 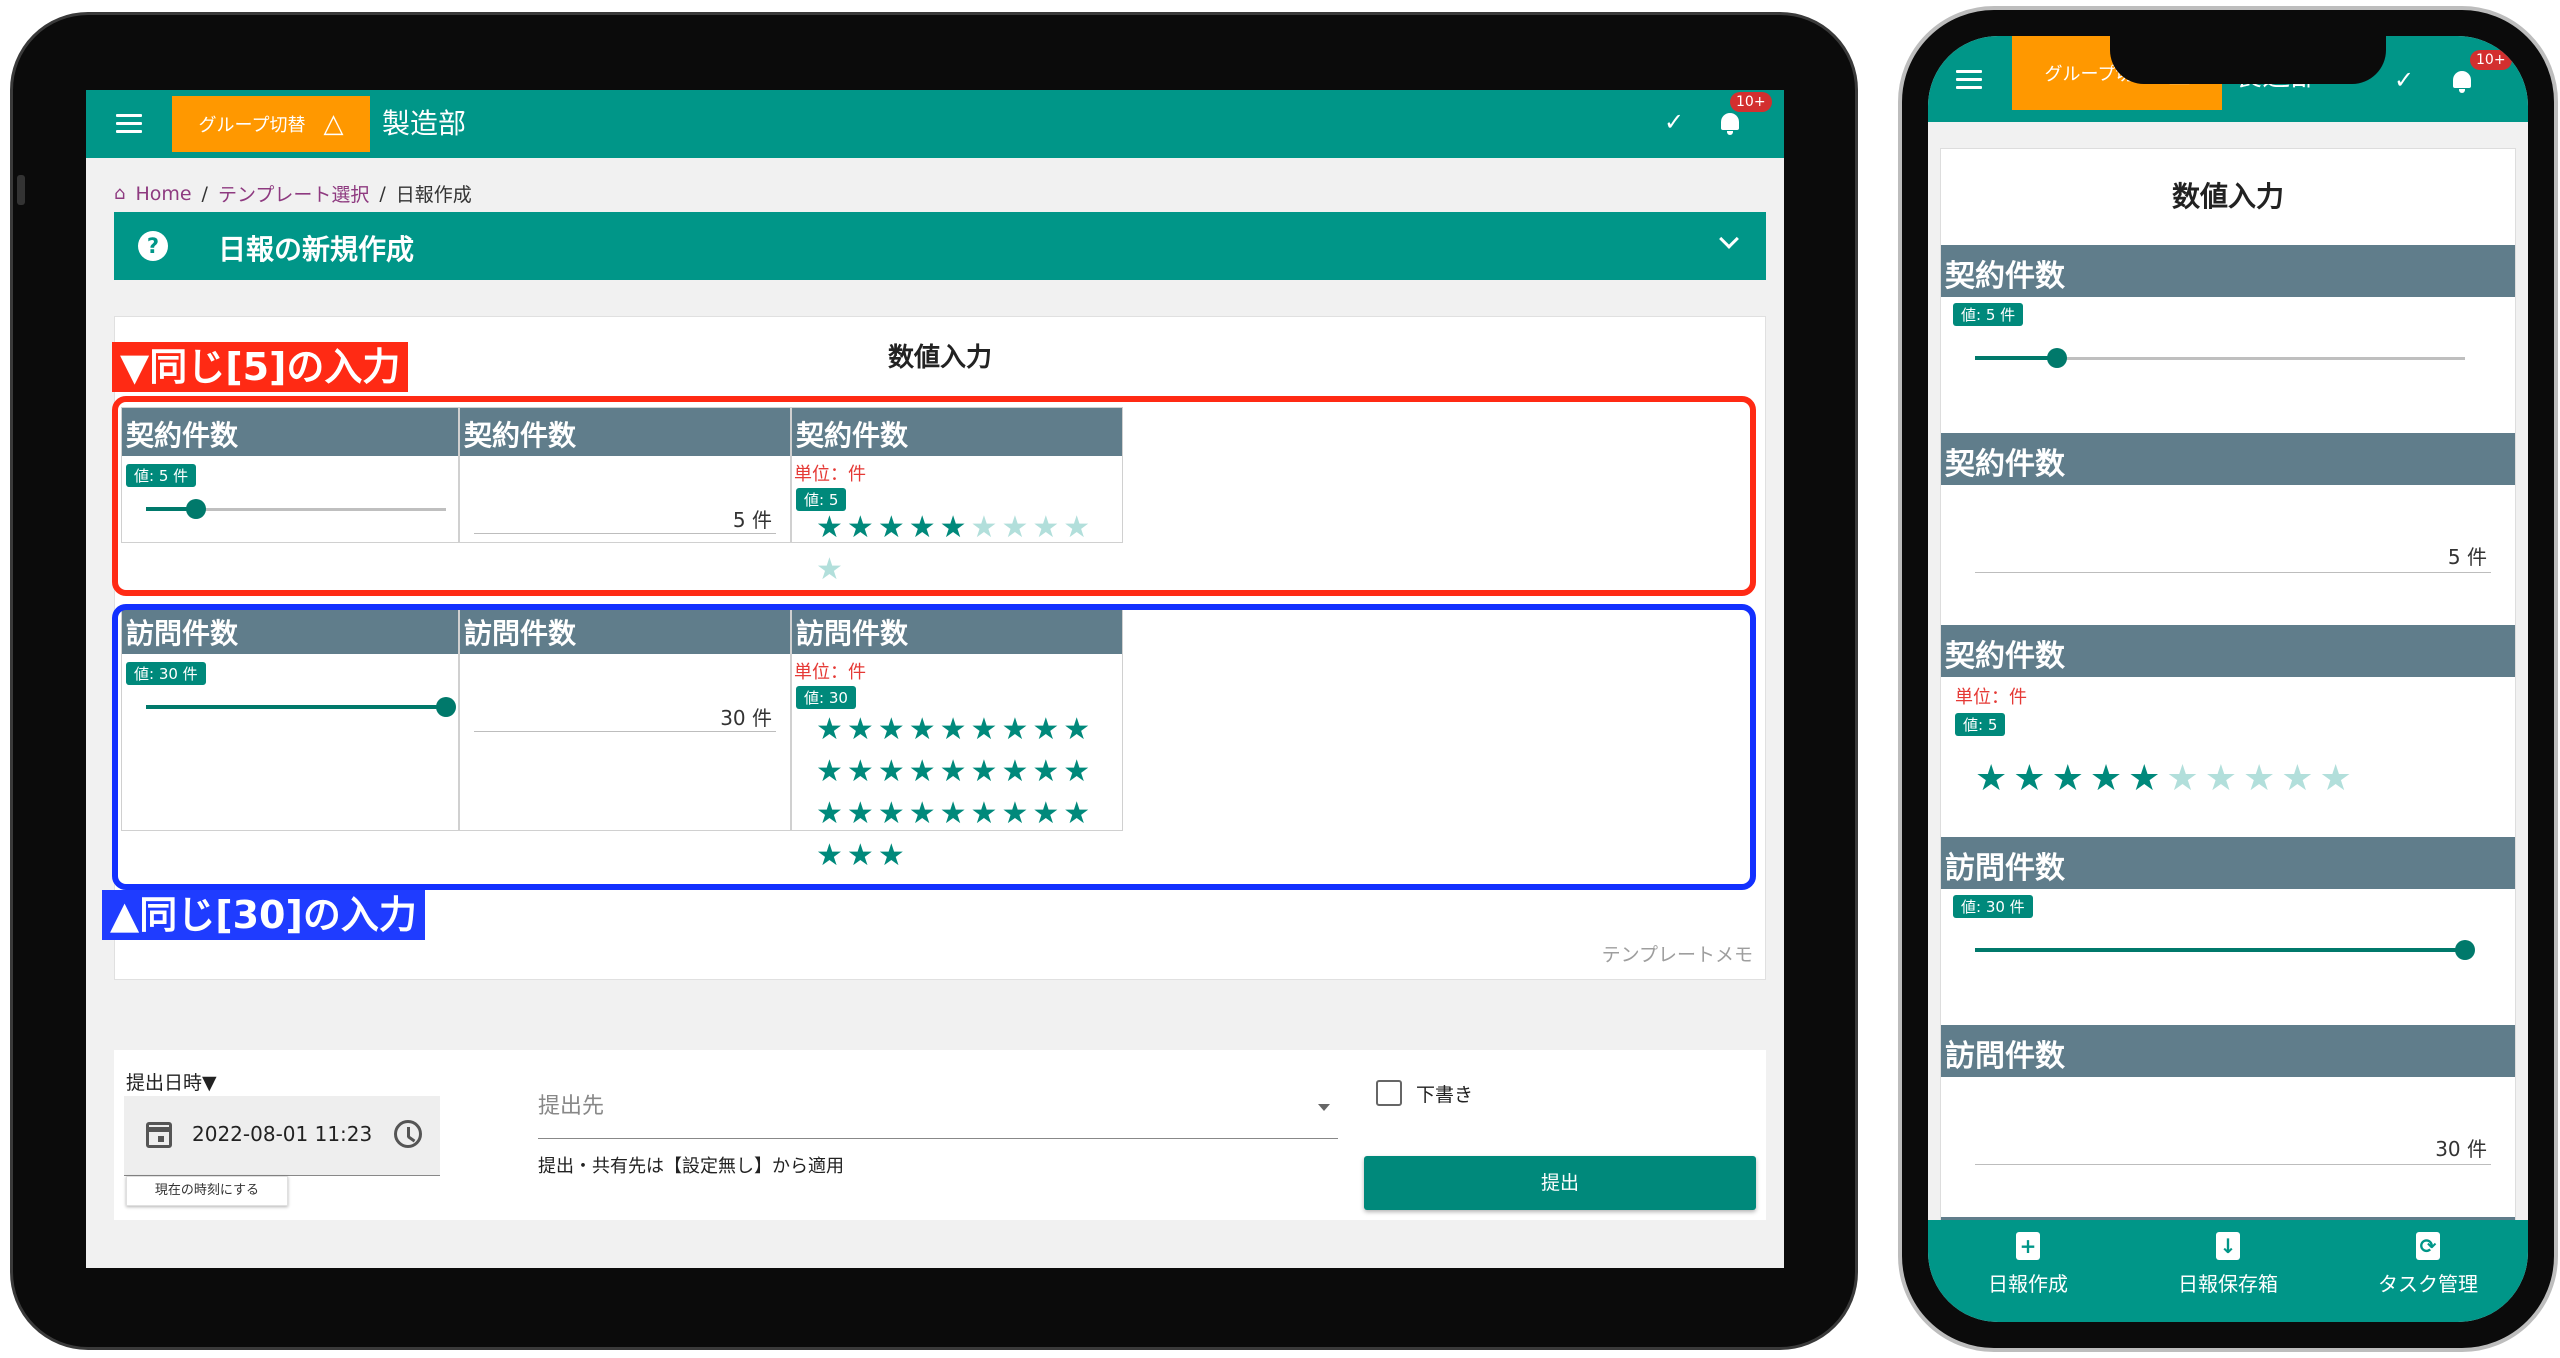 I want to click on page-title: 日報の新規作成, so click(x=316, y=249).